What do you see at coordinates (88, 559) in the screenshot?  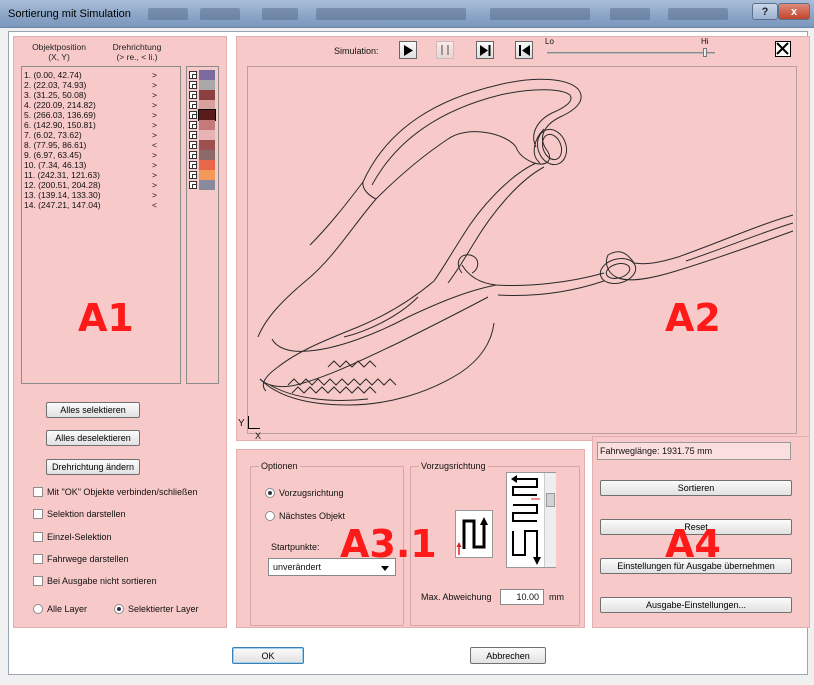 I see `checkbox-label: Fahrwege darstellen` at bounding box center [88, 559].